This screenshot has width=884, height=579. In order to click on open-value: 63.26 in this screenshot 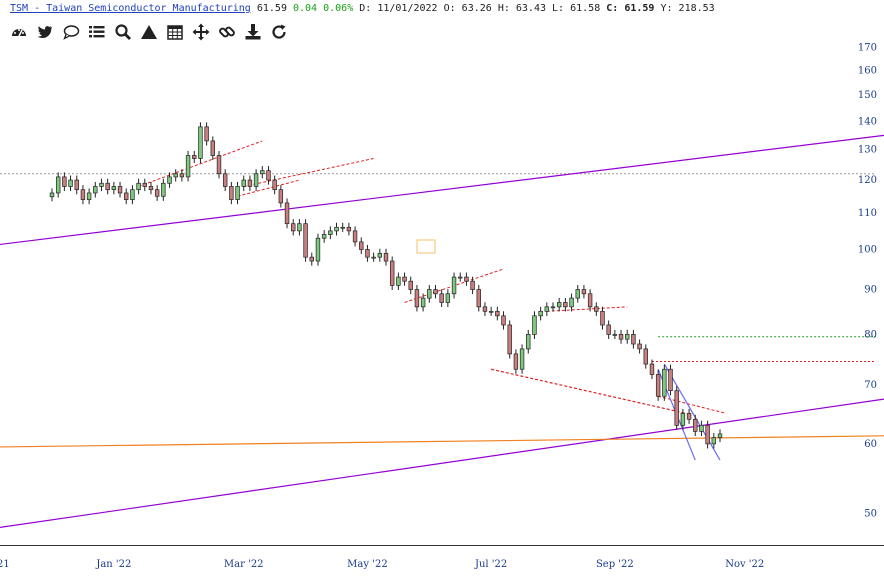, I will do `click(476, 8)`.